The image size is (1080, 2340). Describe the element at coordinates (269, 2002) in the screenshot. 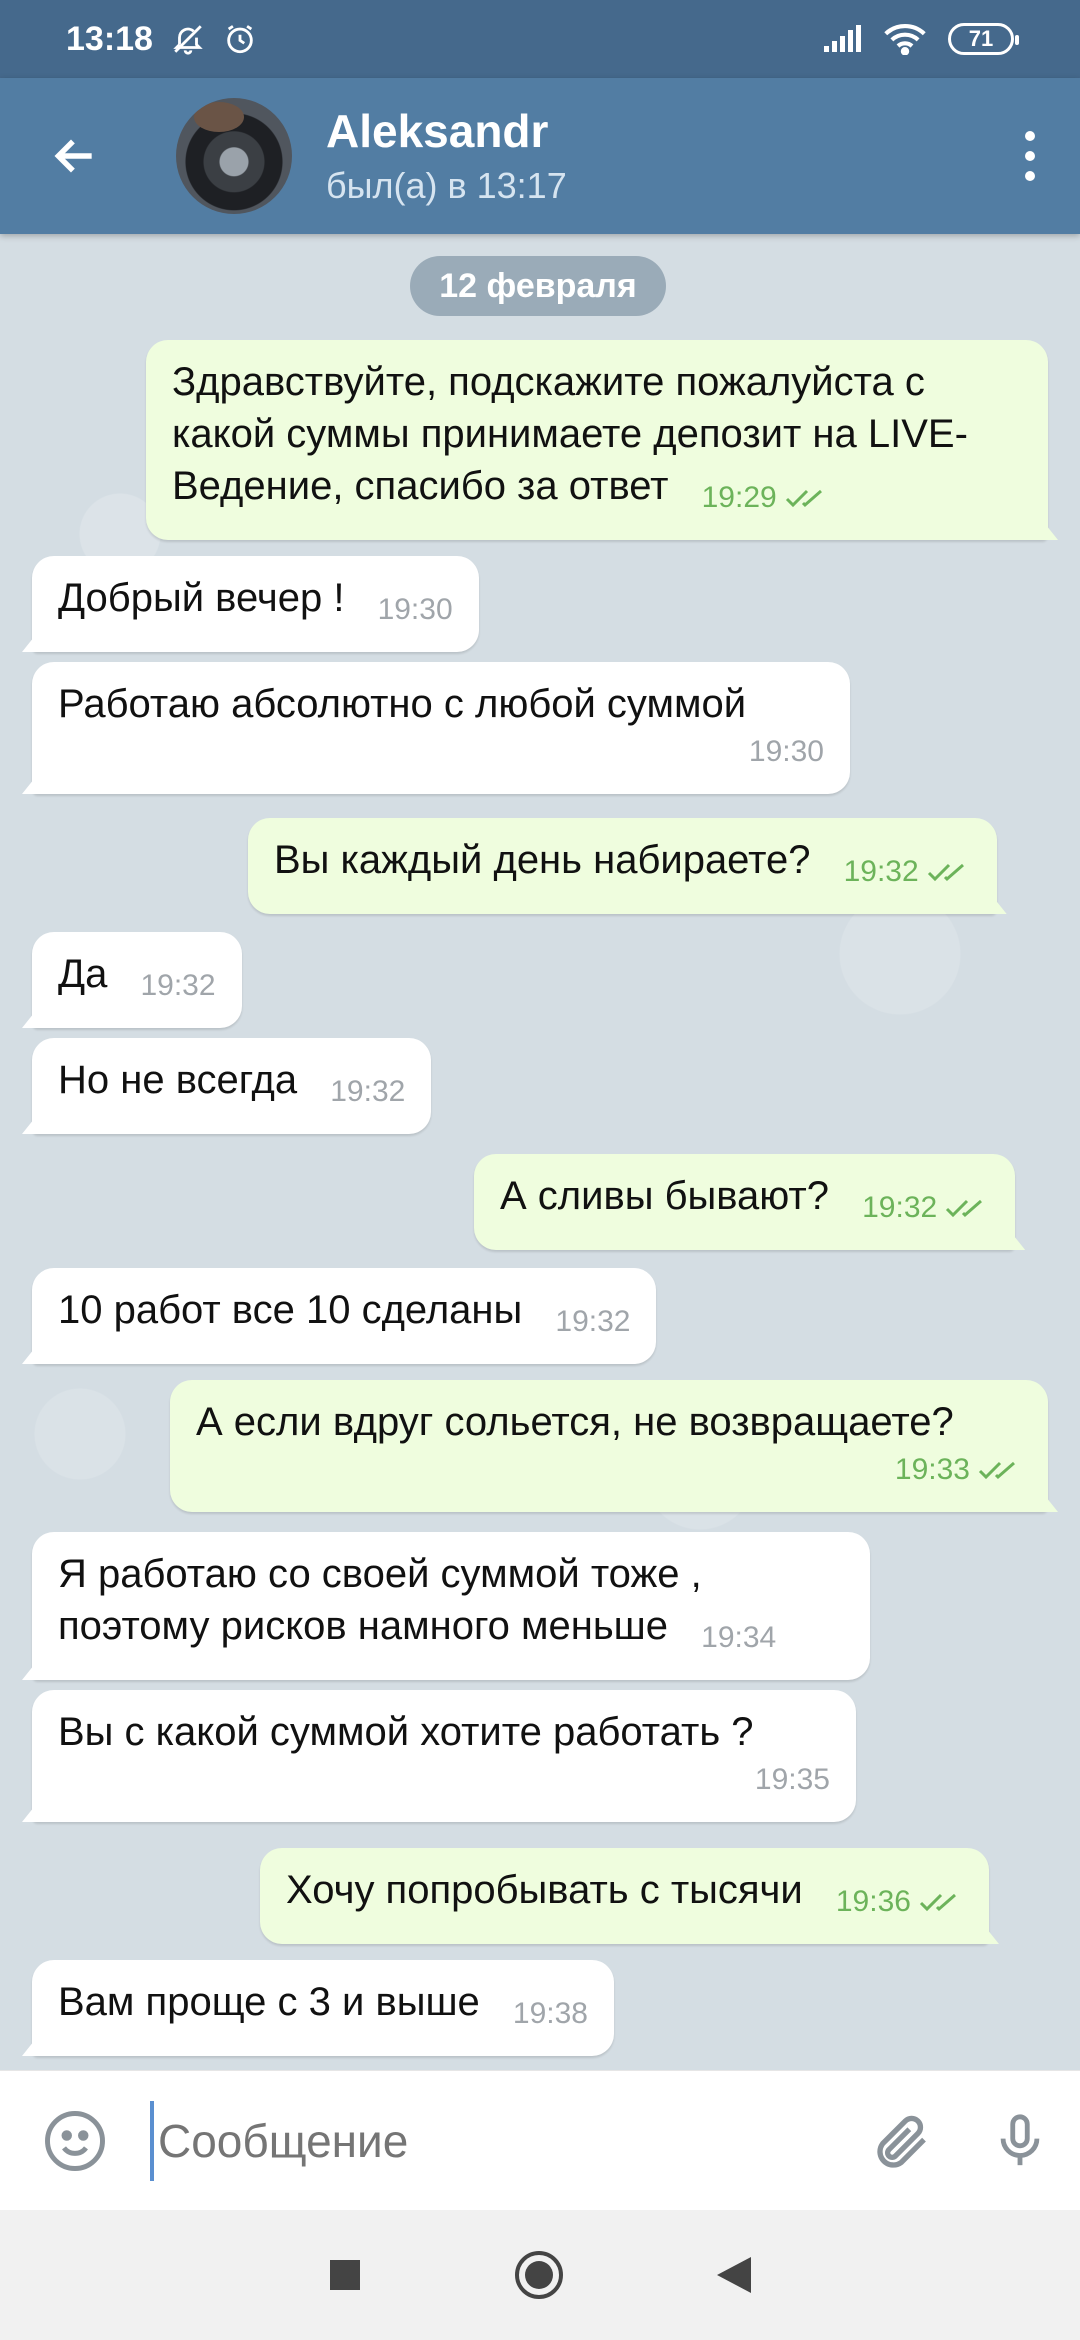

I see `message-text: Вам проще с 3 и выше` at that location.